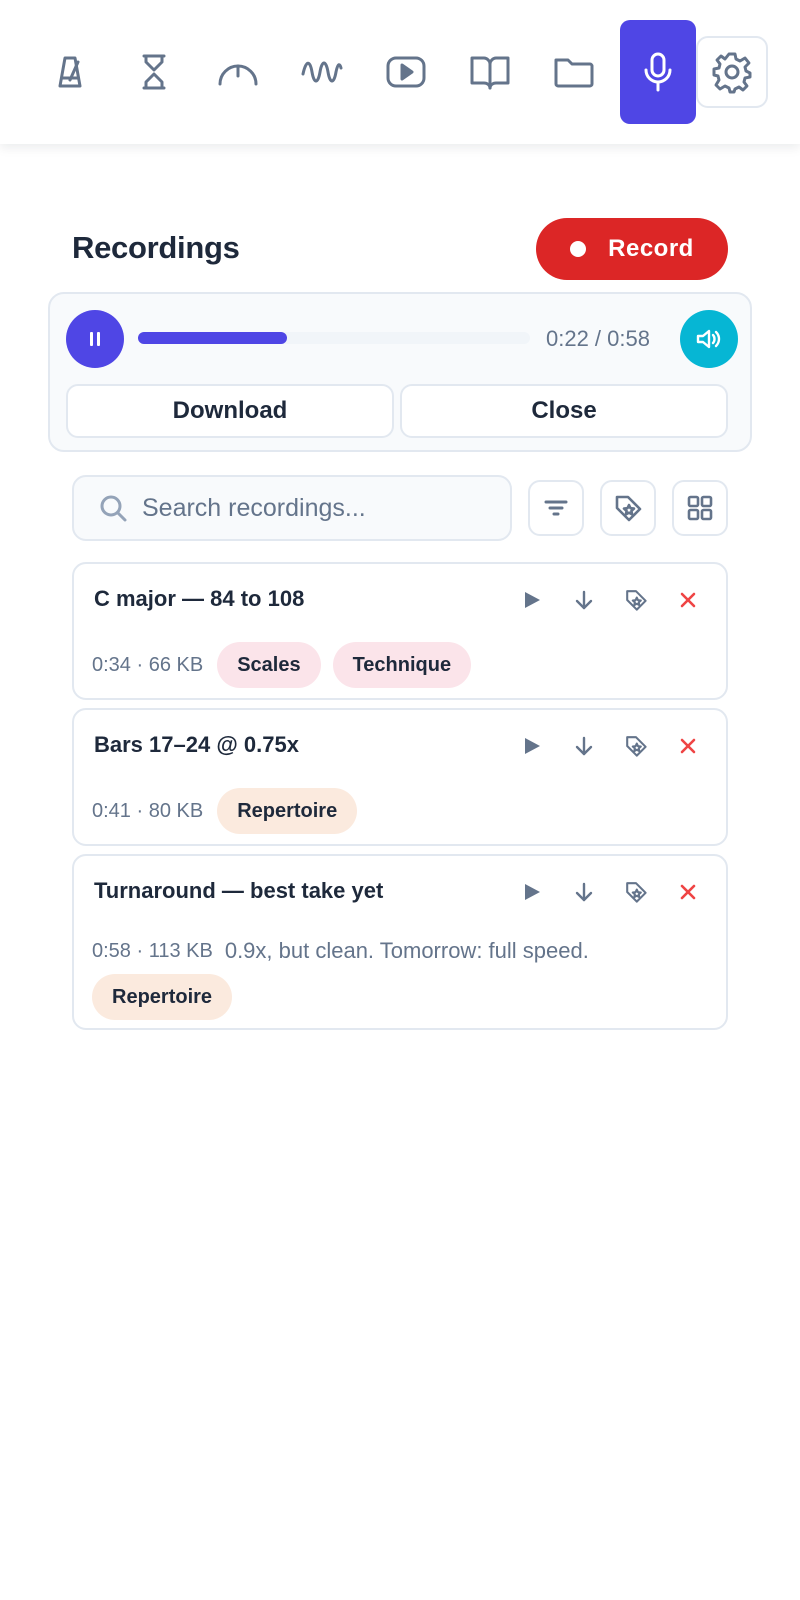 Image resolution: width=800 pixels, height=1600 pixels. What do you see at coordinates (269, 665) in the screenshot?
I see `tag-badge: Scales` at bounding box center [269, 665].